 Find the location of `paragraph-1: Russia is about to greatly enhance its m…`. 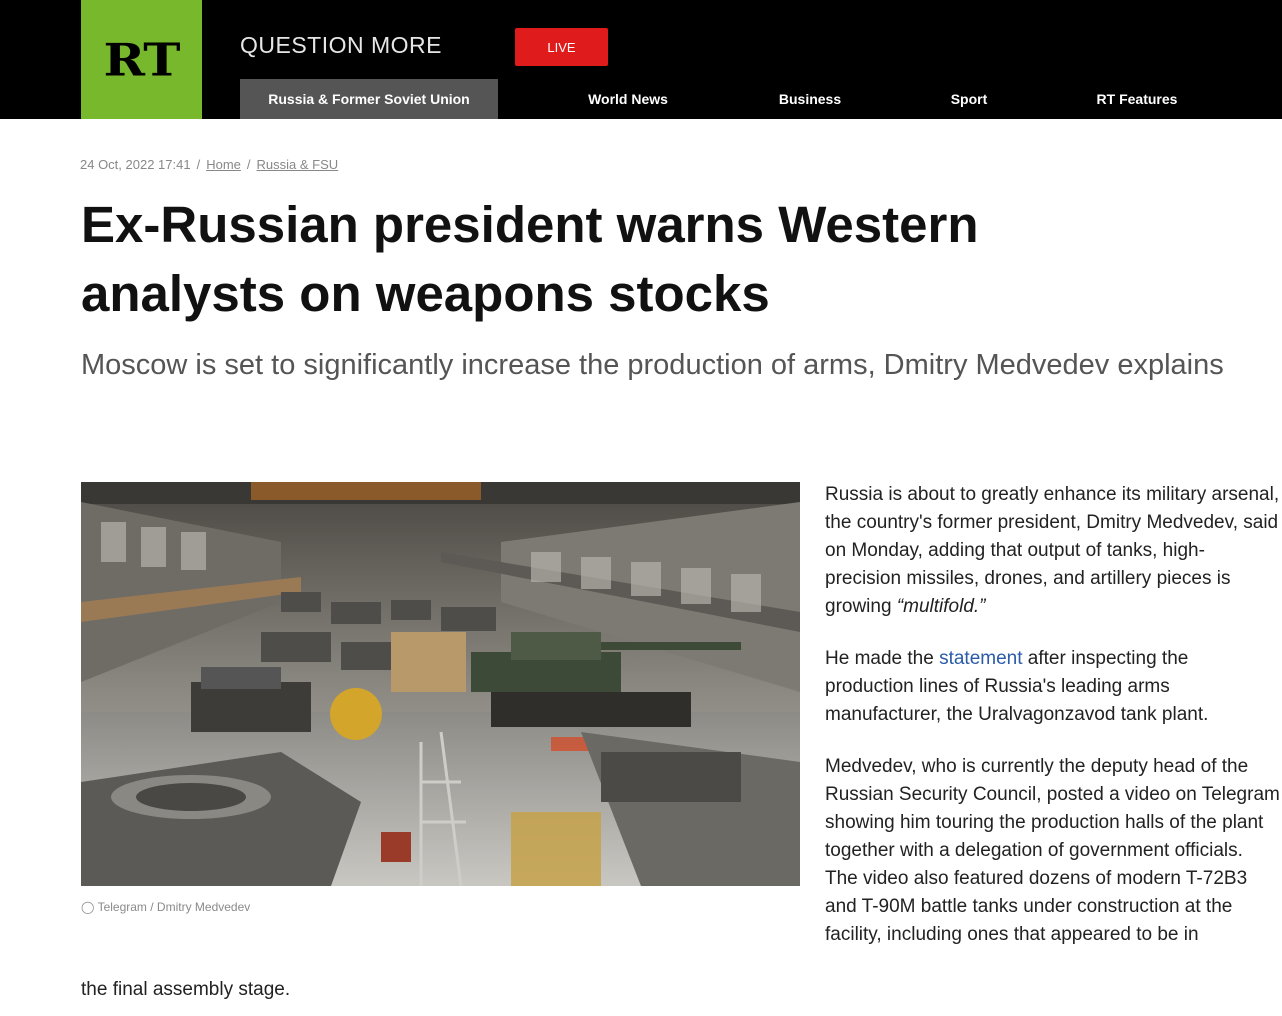

paragraph-1: Russia is about to greatly enhance its m… is located at coordinates (1052, 551).